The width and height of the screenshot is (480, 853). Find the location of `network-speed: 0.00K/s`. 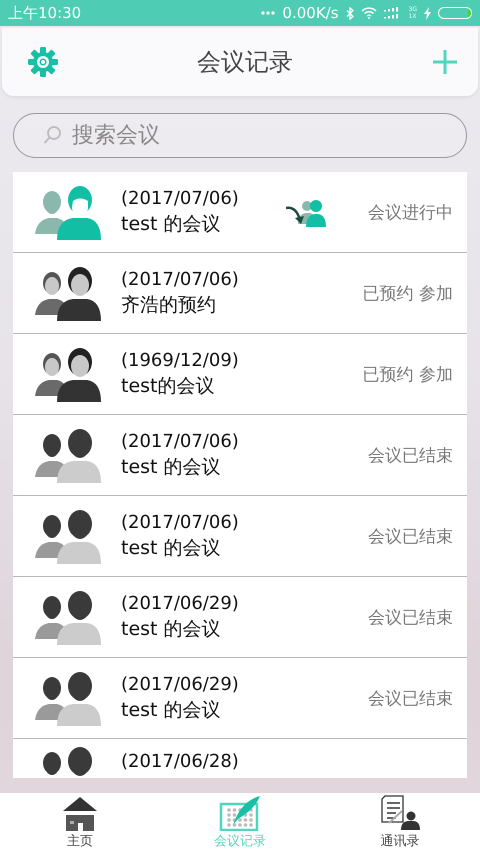

network-speed: 0.00K/s is located at coordinates (310, 13).